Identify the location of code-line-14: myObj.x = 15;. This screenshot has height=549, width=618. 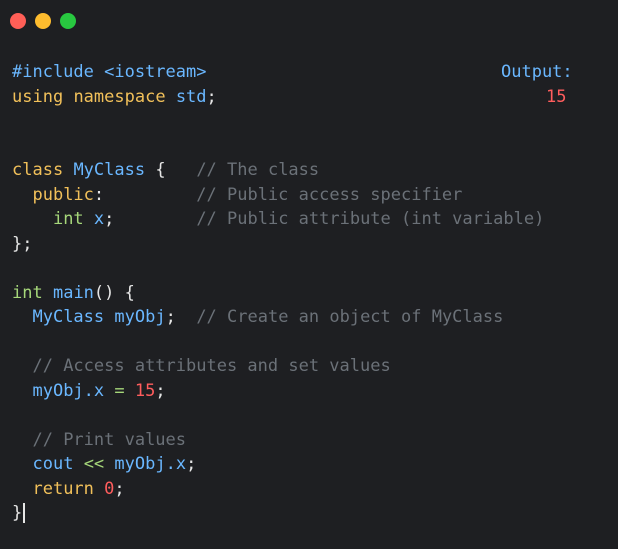
(278, 391).